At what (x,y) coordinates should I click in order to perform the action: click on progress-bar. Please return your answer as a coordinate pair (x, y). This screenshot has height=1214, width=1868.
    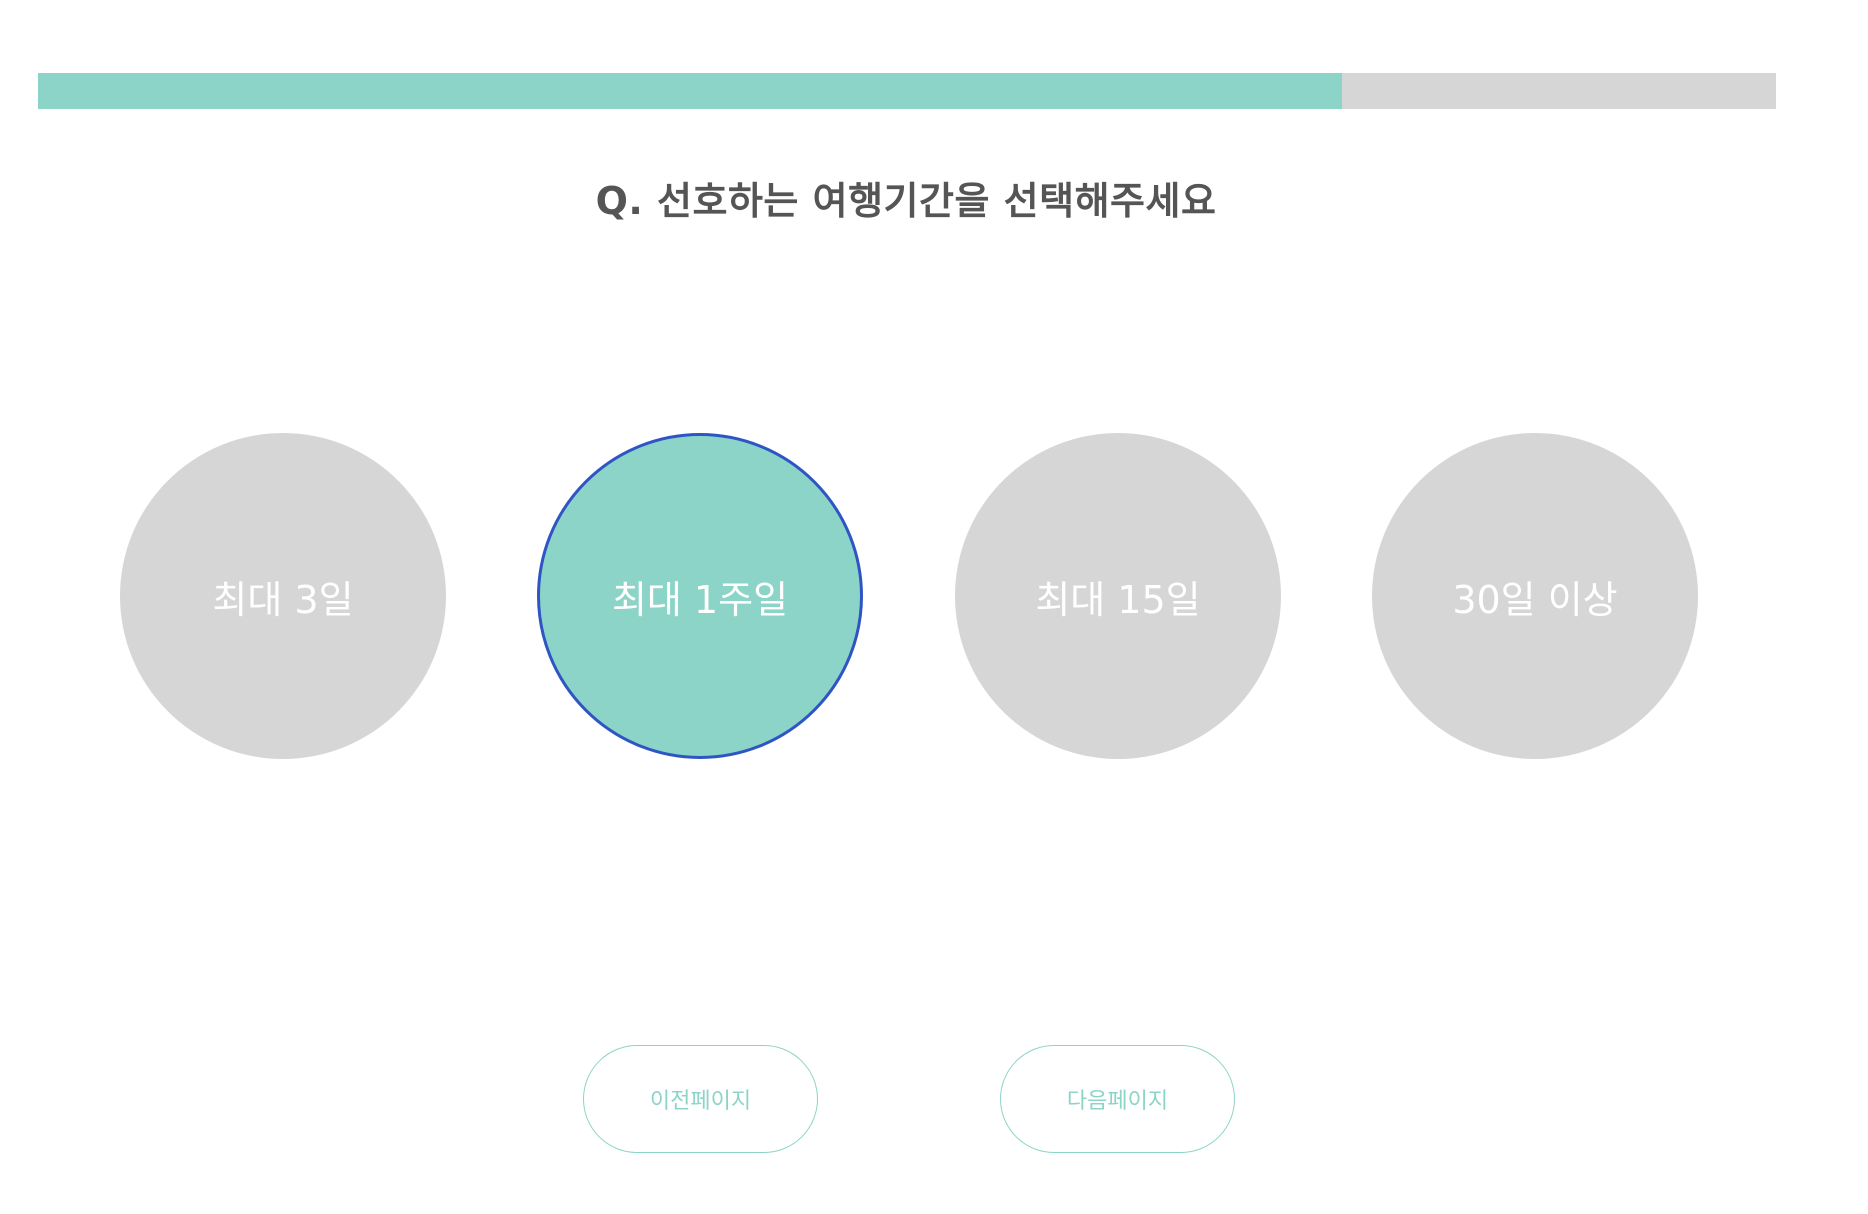
    Looking at the image, I should click on (907, 91).